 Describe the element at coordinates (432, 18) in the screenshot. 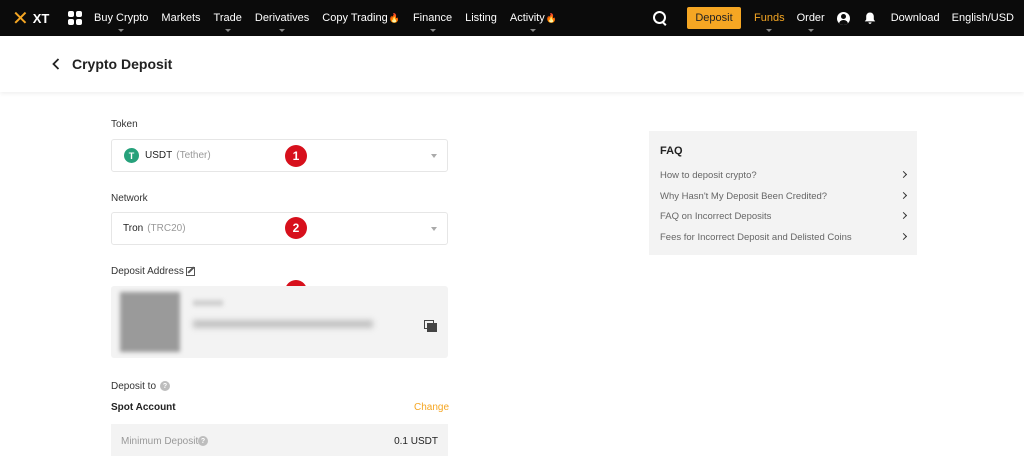

I see `nav-finance: Finance` at that location.